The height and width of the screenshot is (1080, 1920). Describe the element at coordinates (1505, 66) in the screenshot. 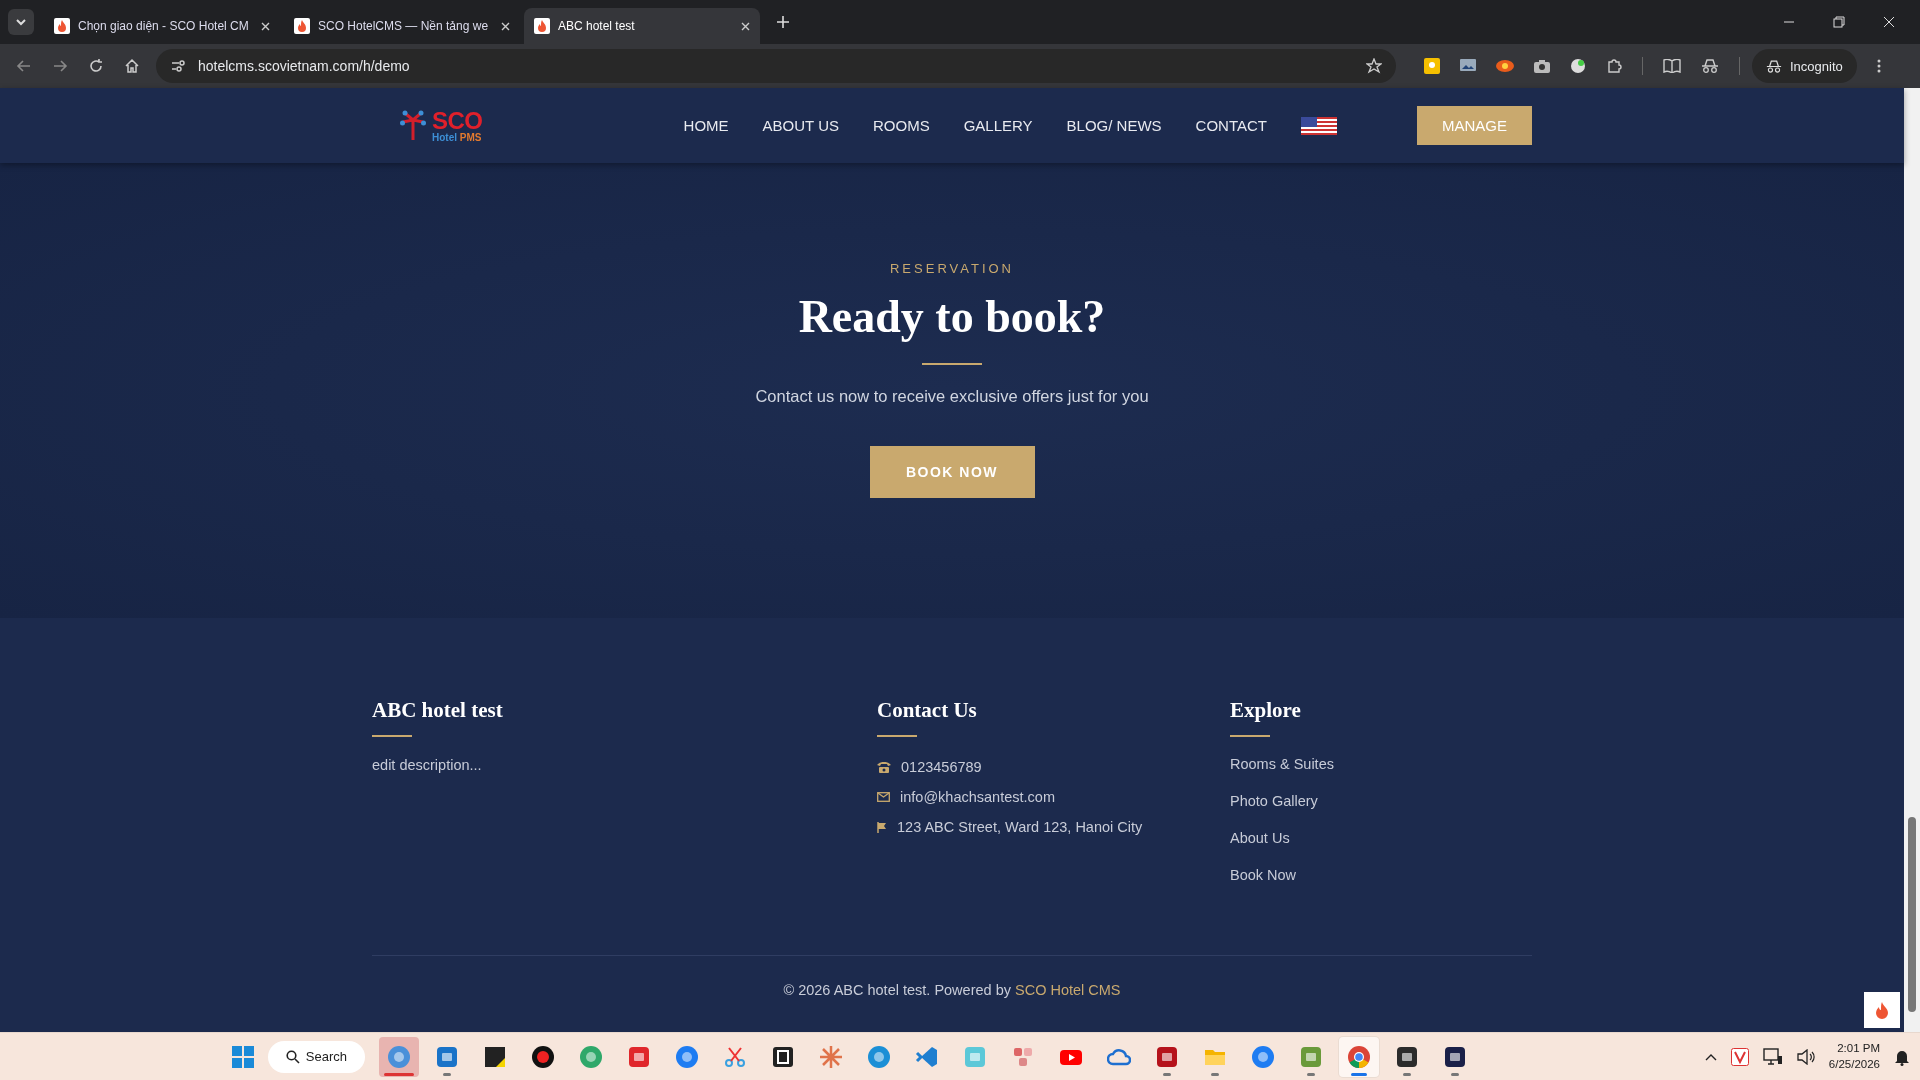

I see `extension-icon` at that location.